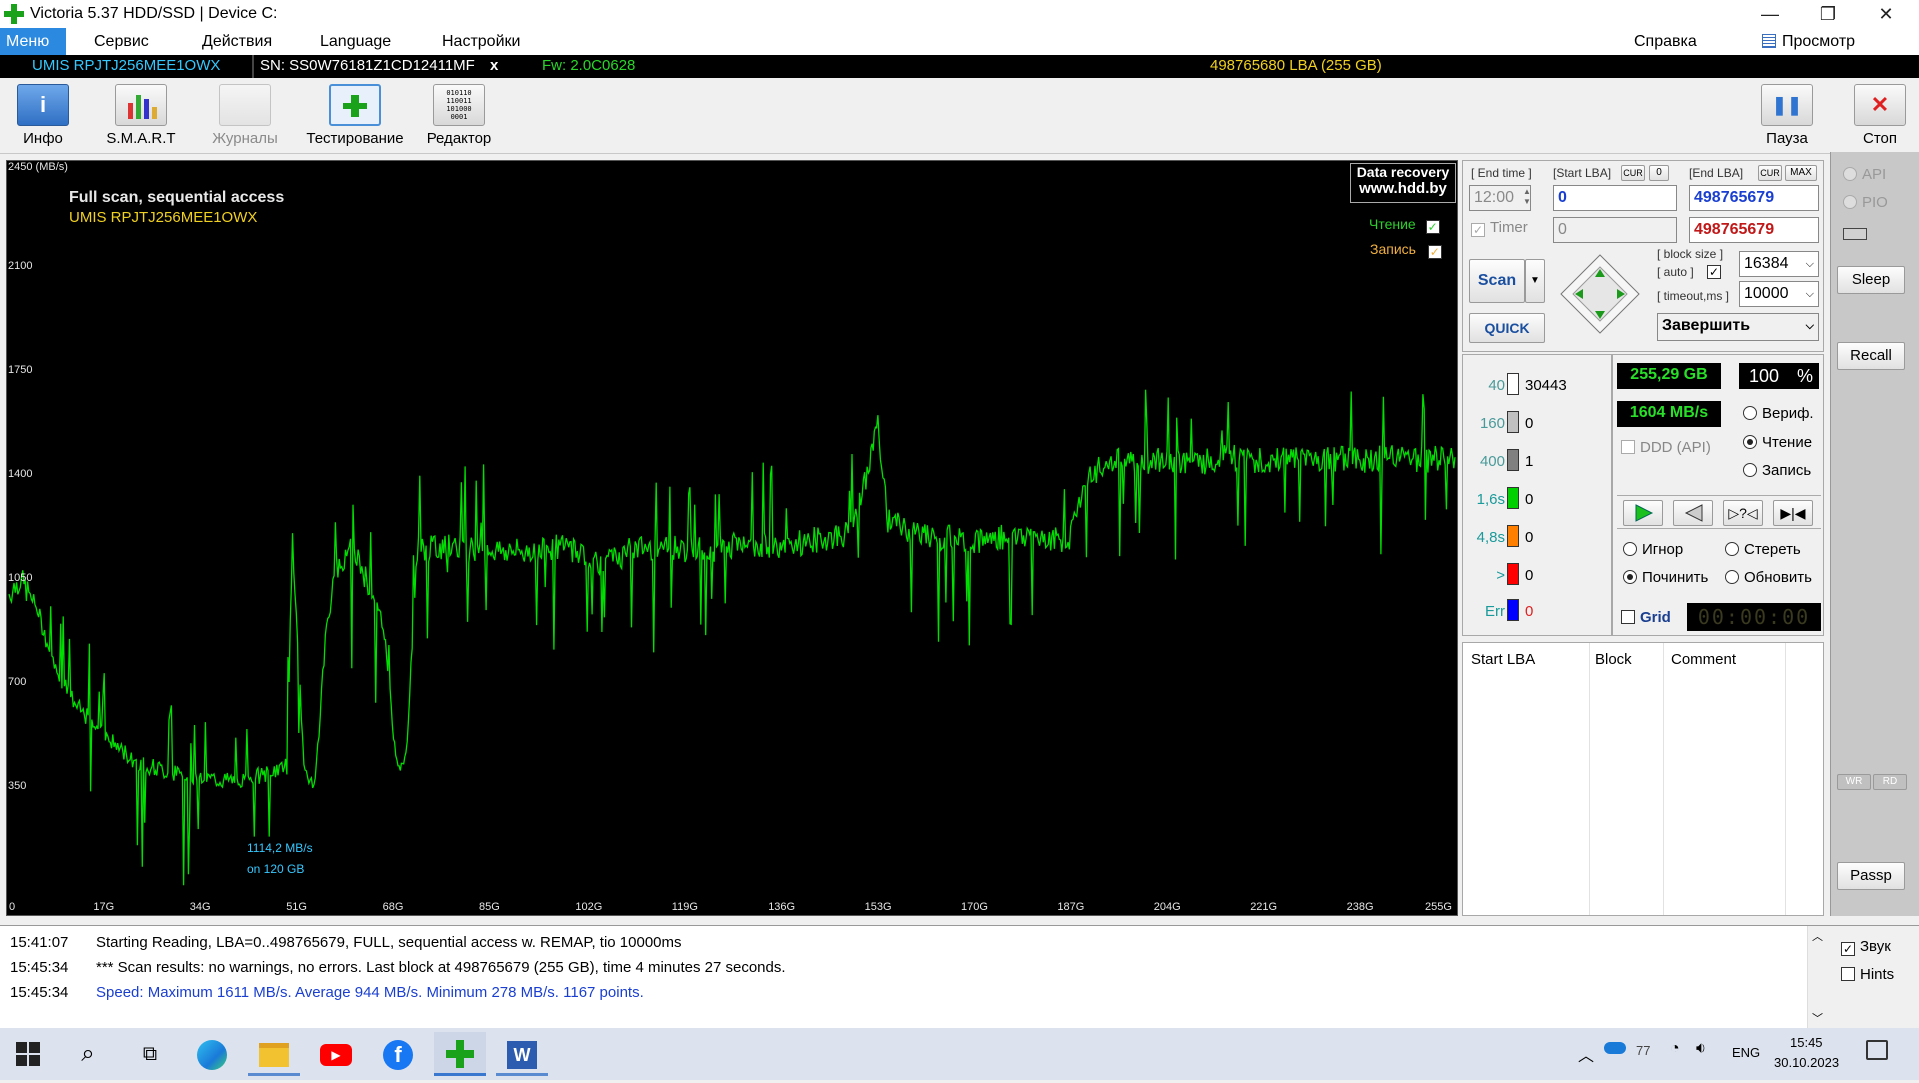  What do you see at coordinates (1659, 173) in the screenshot?
I see `start-lba-zero-button: 0` at bounding box center [1659, 173].